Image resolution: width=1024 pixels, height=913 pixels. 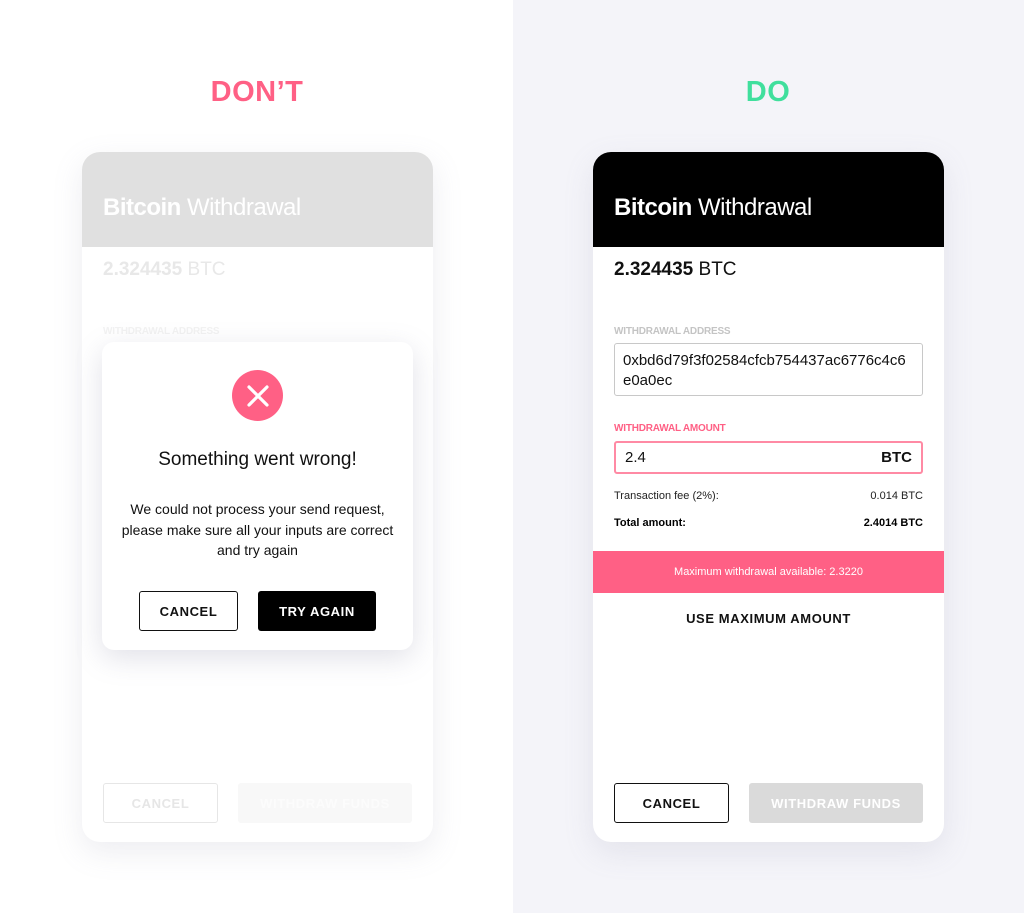 I want to click on use-maximum-amount-button: USE MAXIMUM AMOUNT, so click(x=768, y=618).